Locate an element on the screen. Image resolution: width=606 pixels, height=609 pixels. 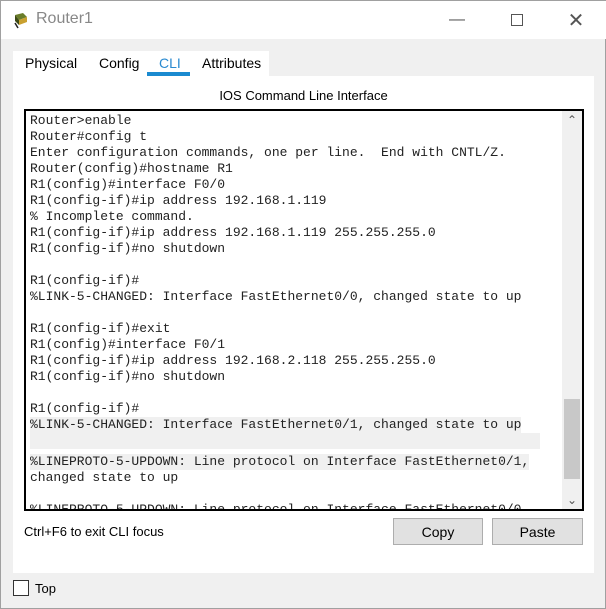
close-icon: ✕ is located at coordinates (576, 20).